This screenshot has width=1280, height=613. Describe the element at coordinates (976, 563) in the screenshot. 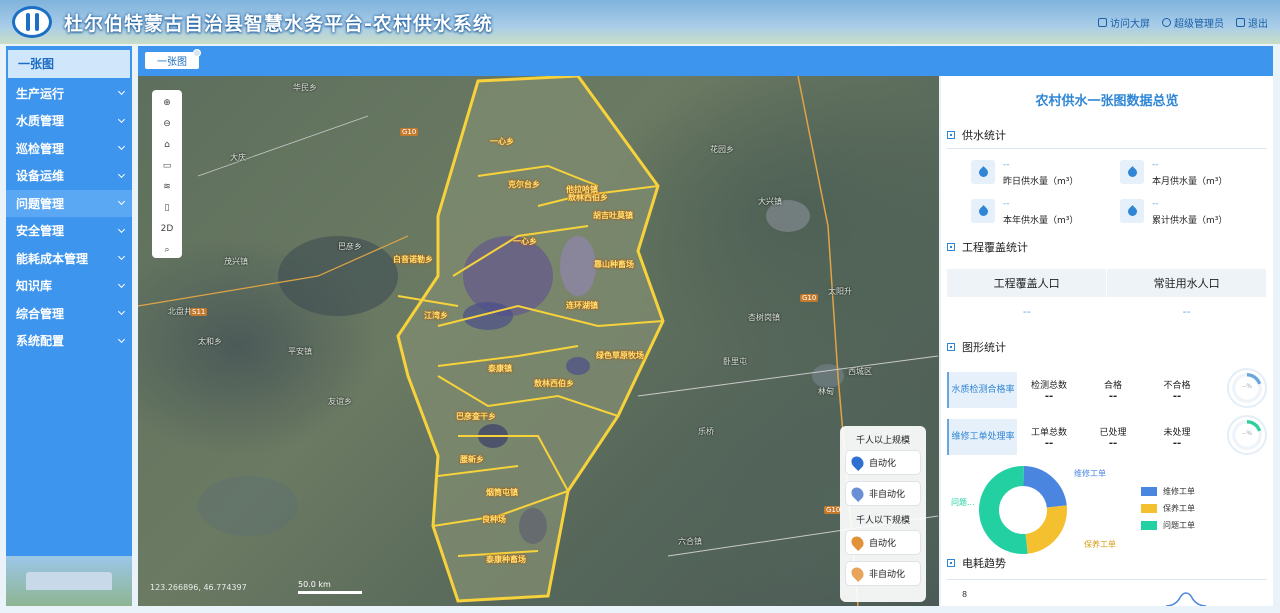

I see `energy-section-header: 电耗趋势` at that location.